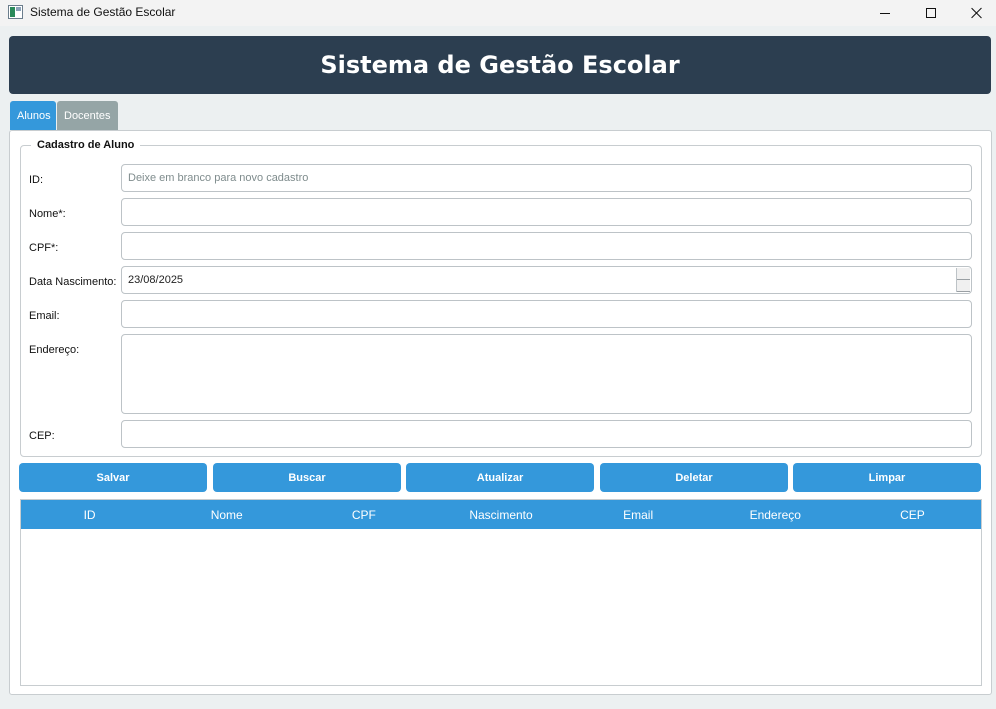 This screenshot has height=709, width=996. I want to click on tab-alunos: Alunos, so click(33, 115).